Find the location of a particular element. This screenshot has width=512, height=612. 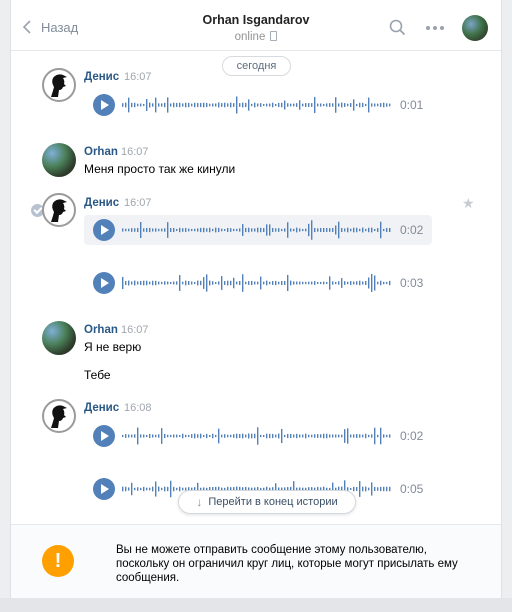

voice-duration: 0:01 is located at coordinates (412, 105).